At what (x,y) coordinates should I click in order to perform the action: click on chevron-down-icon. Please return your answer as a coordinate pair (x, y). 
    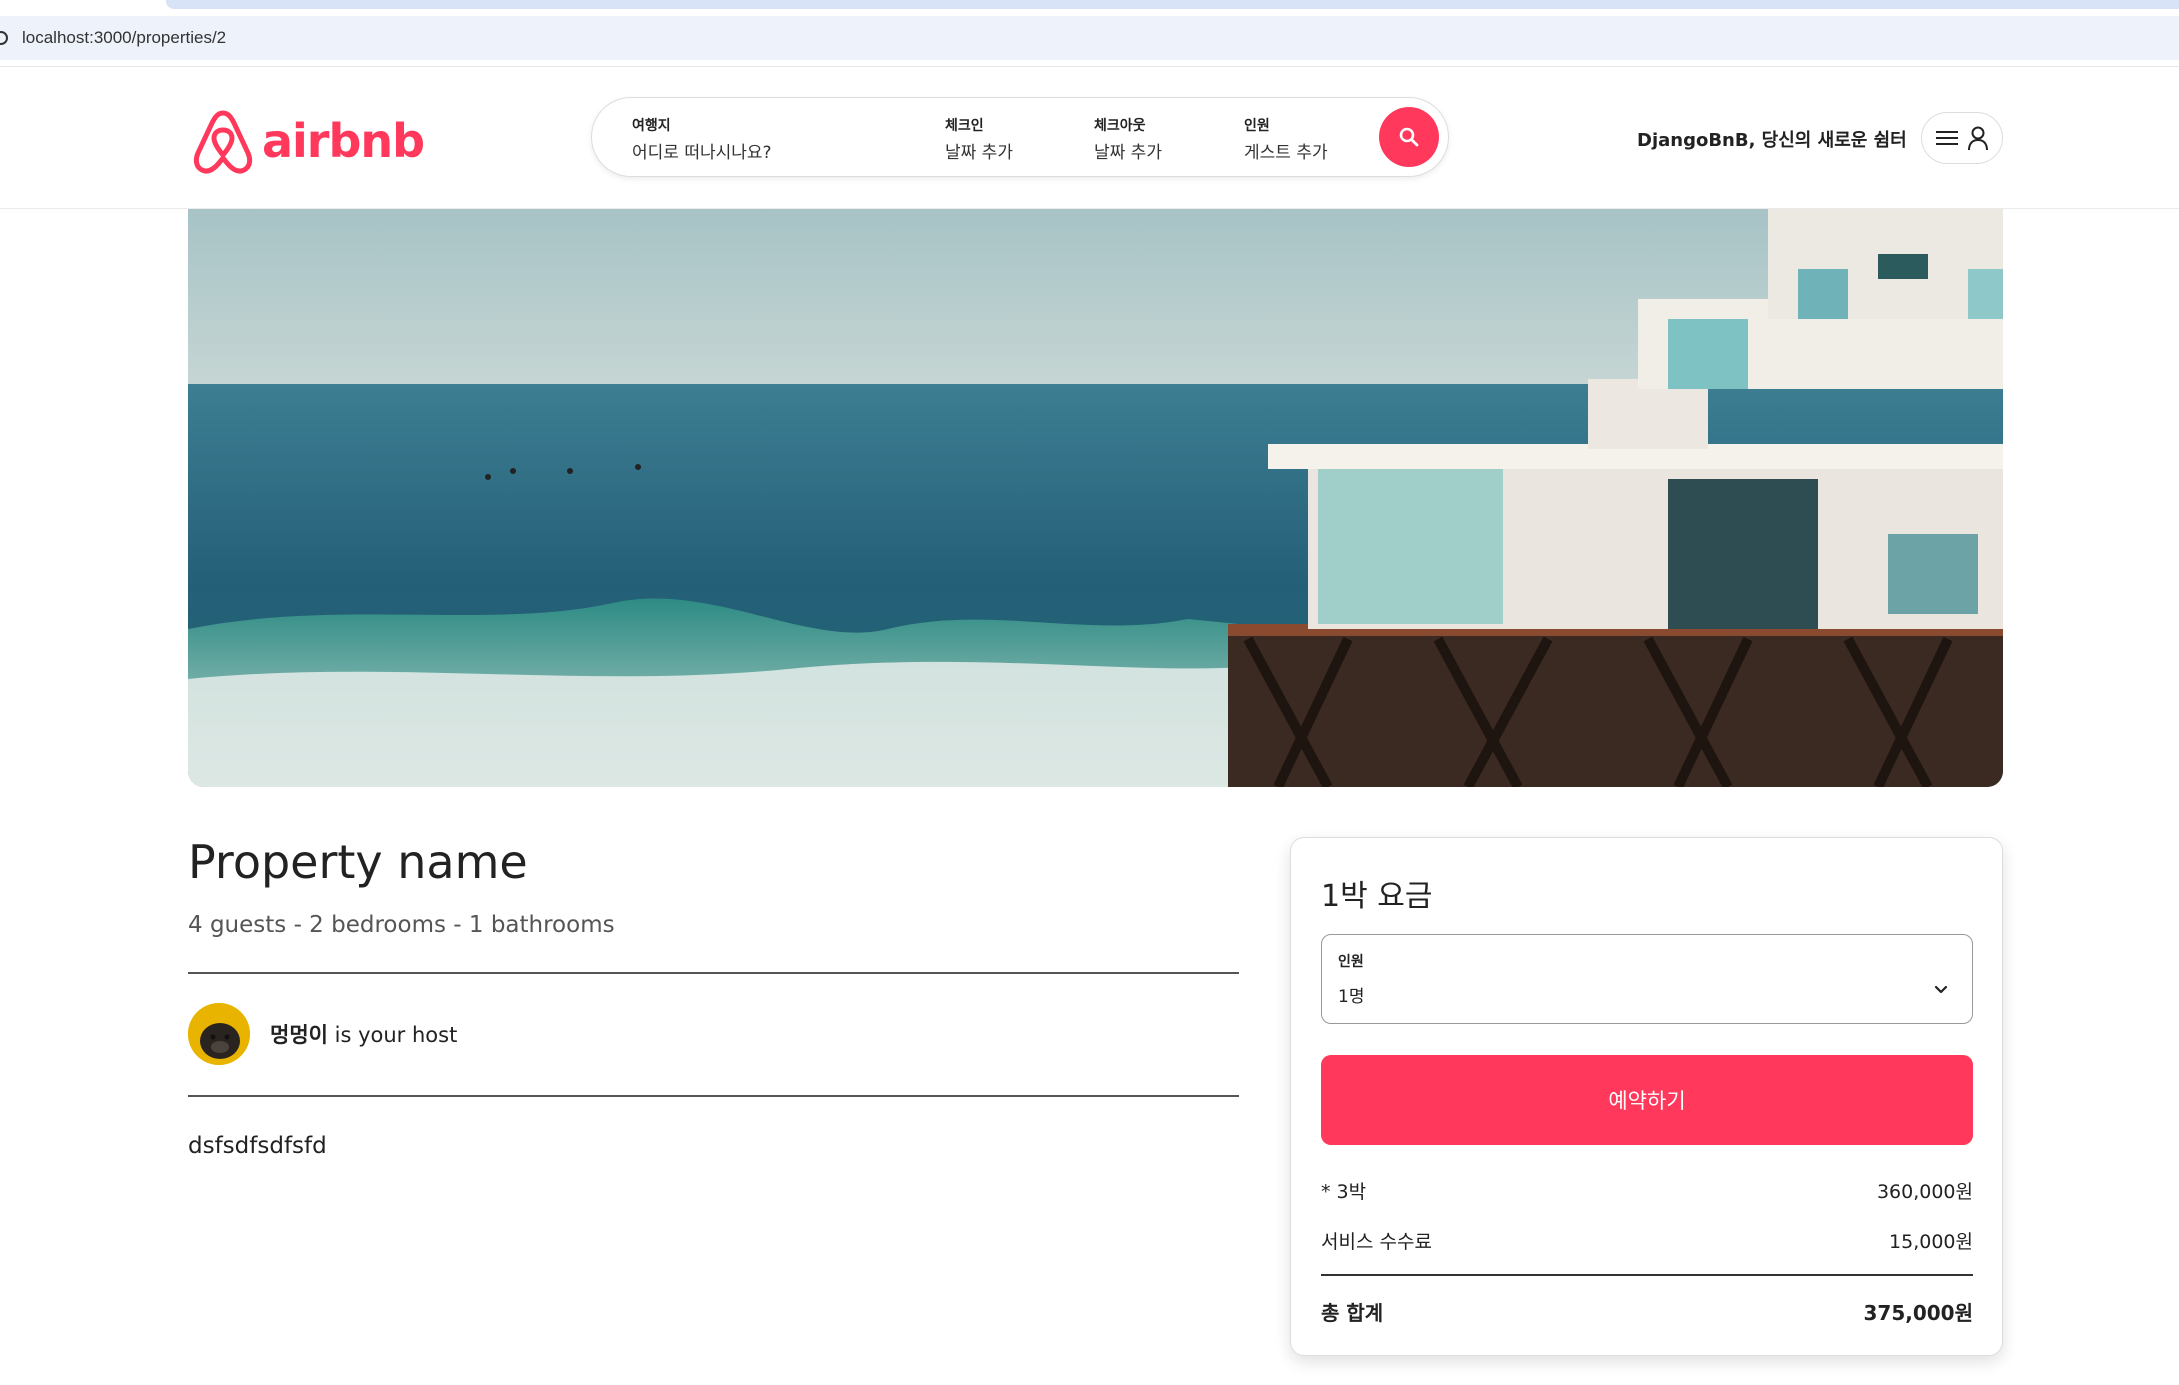
    Looking at the image, I should click on (1941, 989).